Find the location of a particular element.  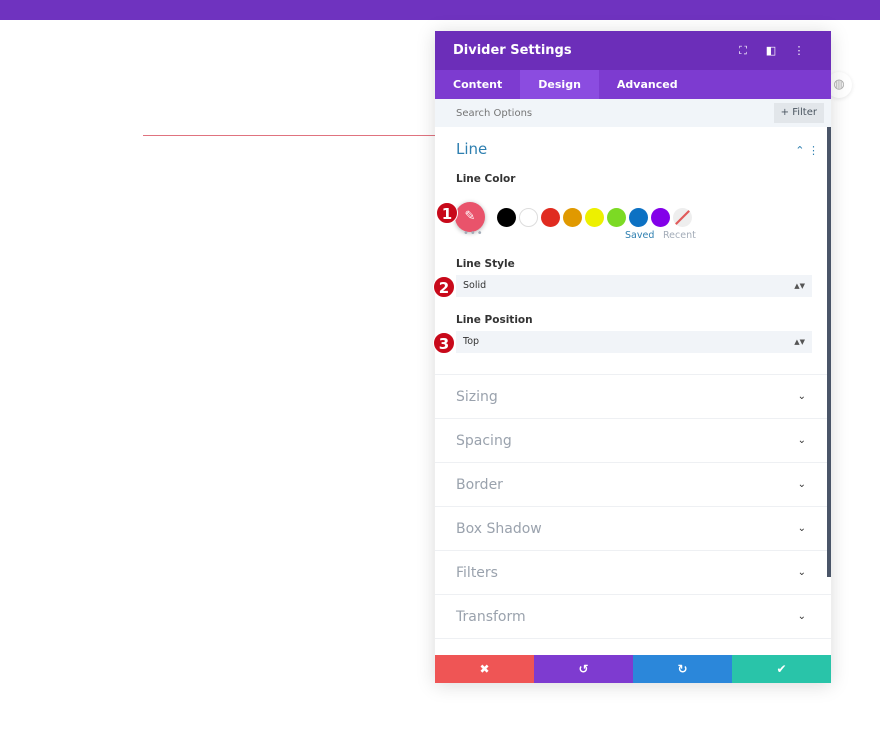

section-title: Line is located at coordinates (471, 149).